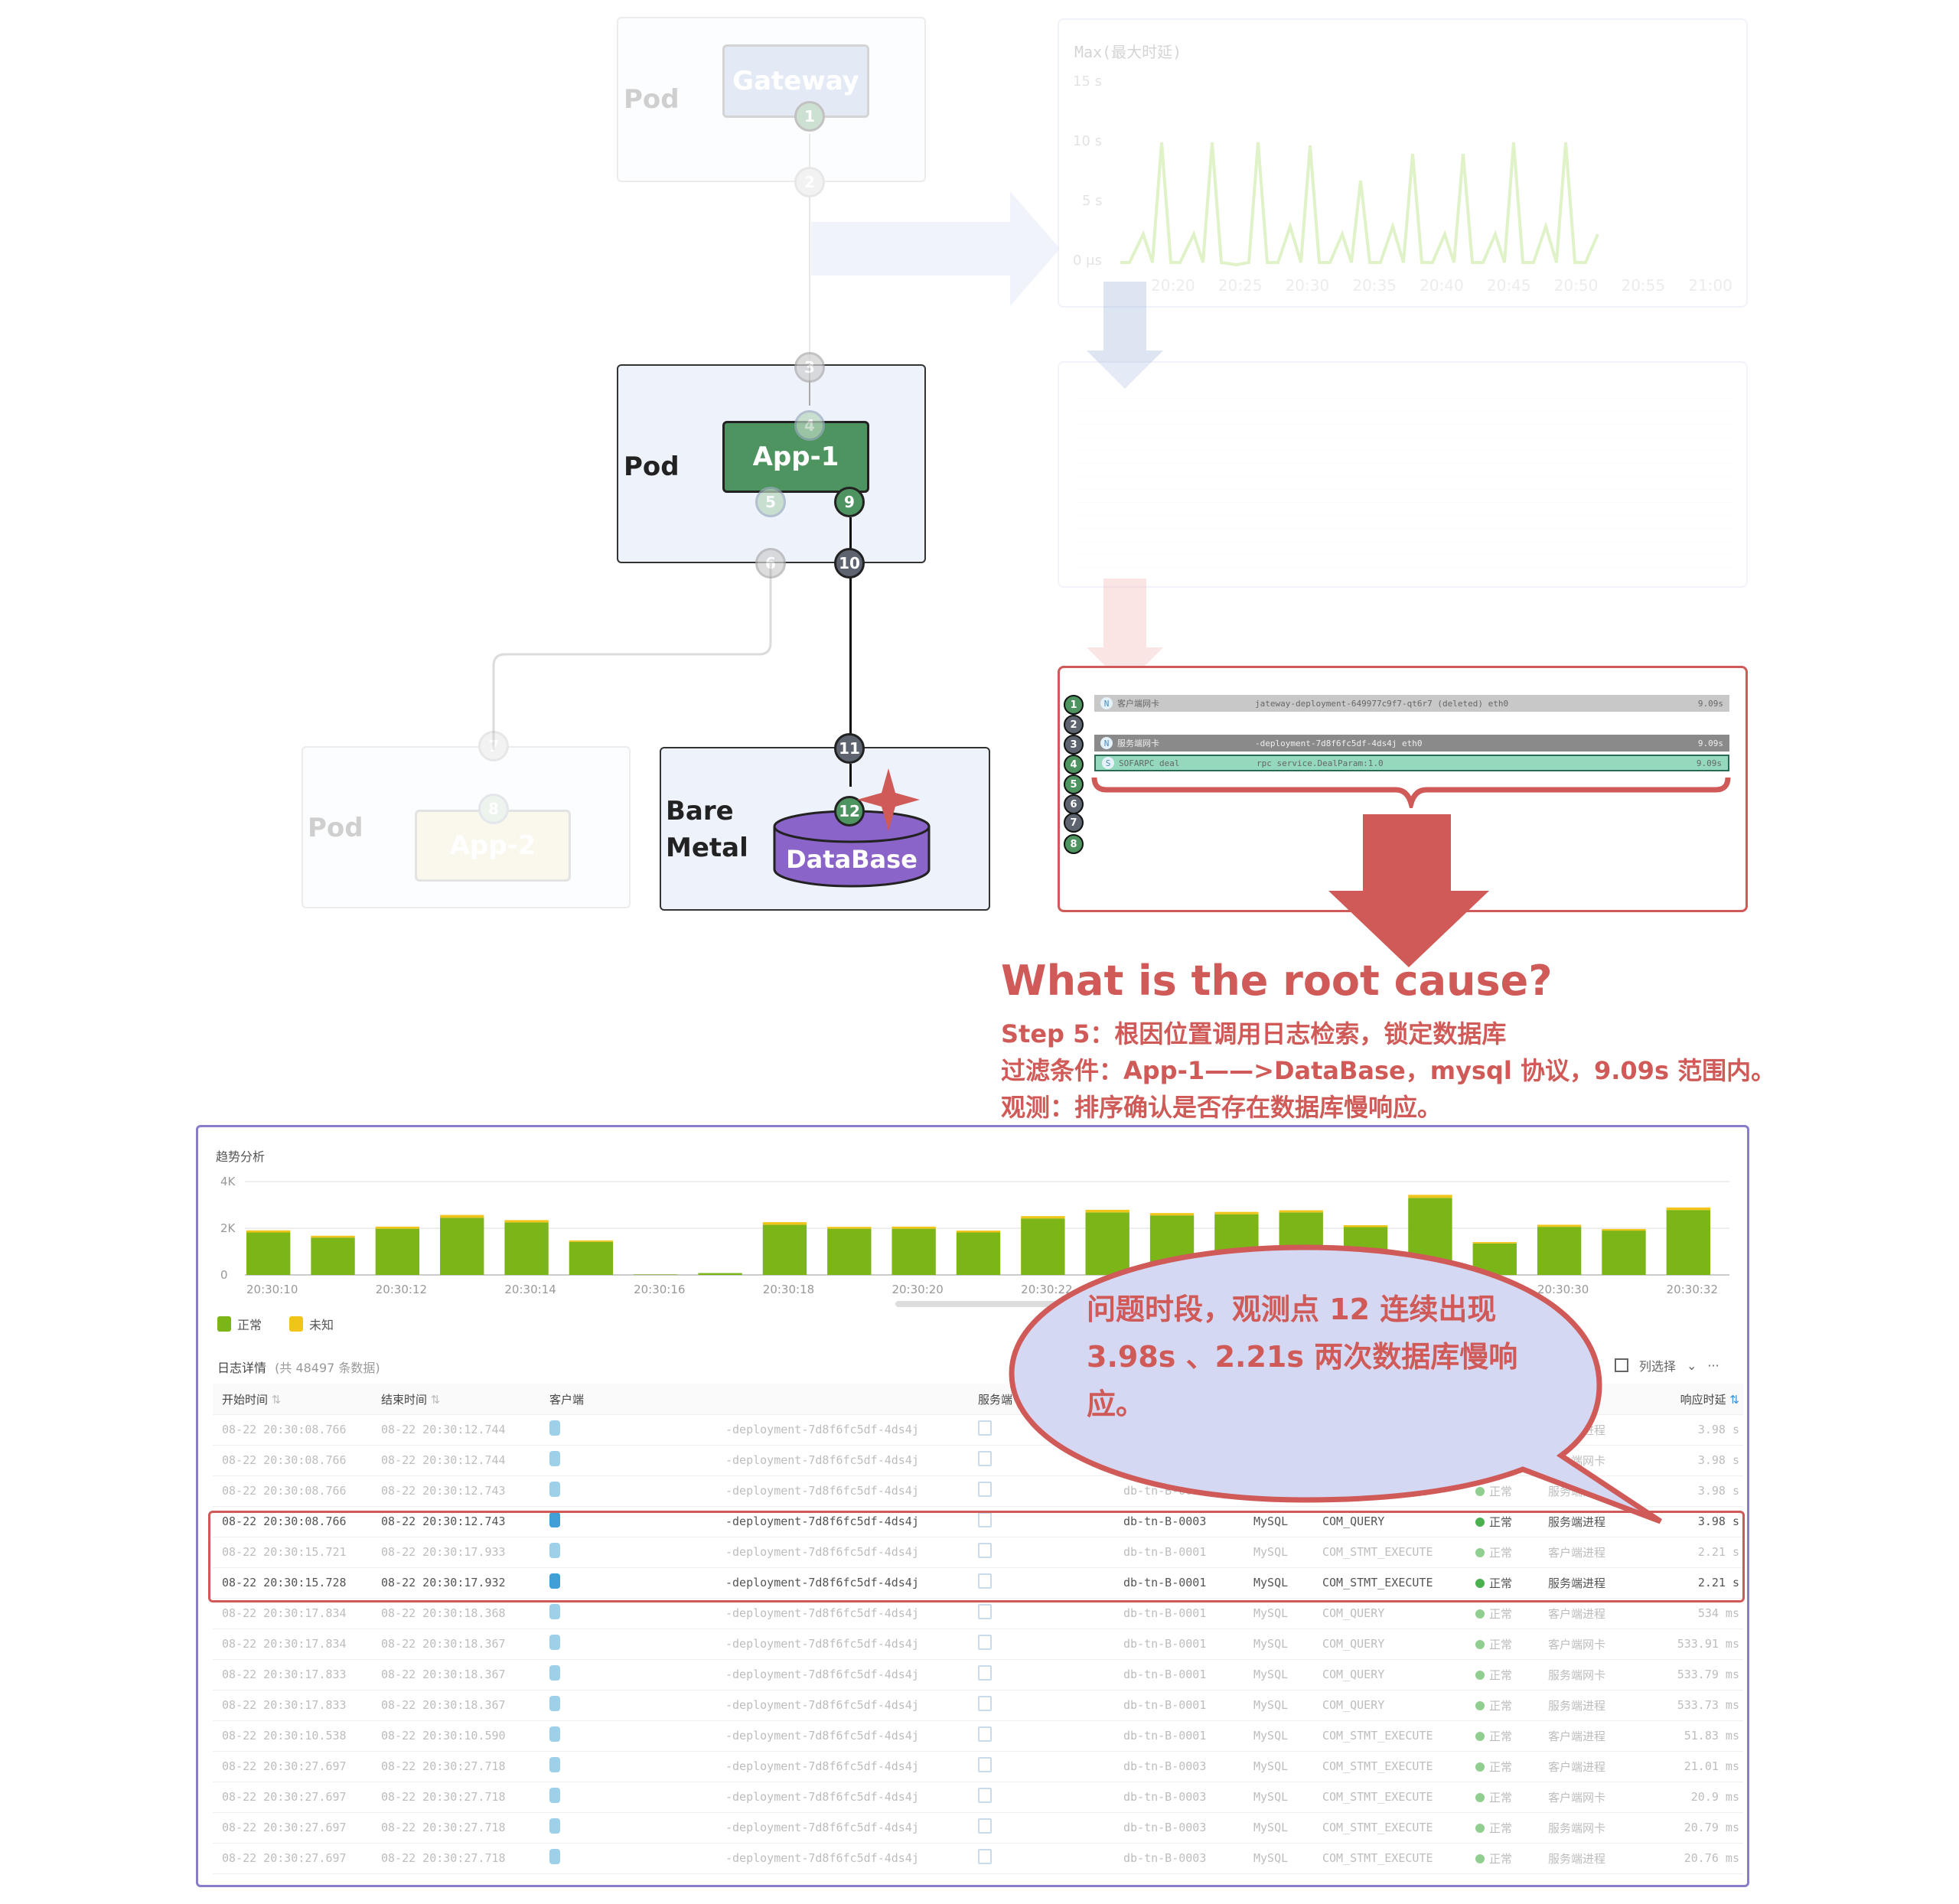 Image resolution: width=1959 pixels, height=1904 pixels. I want to click on x-tick: 21:00, so click(1710, 285).